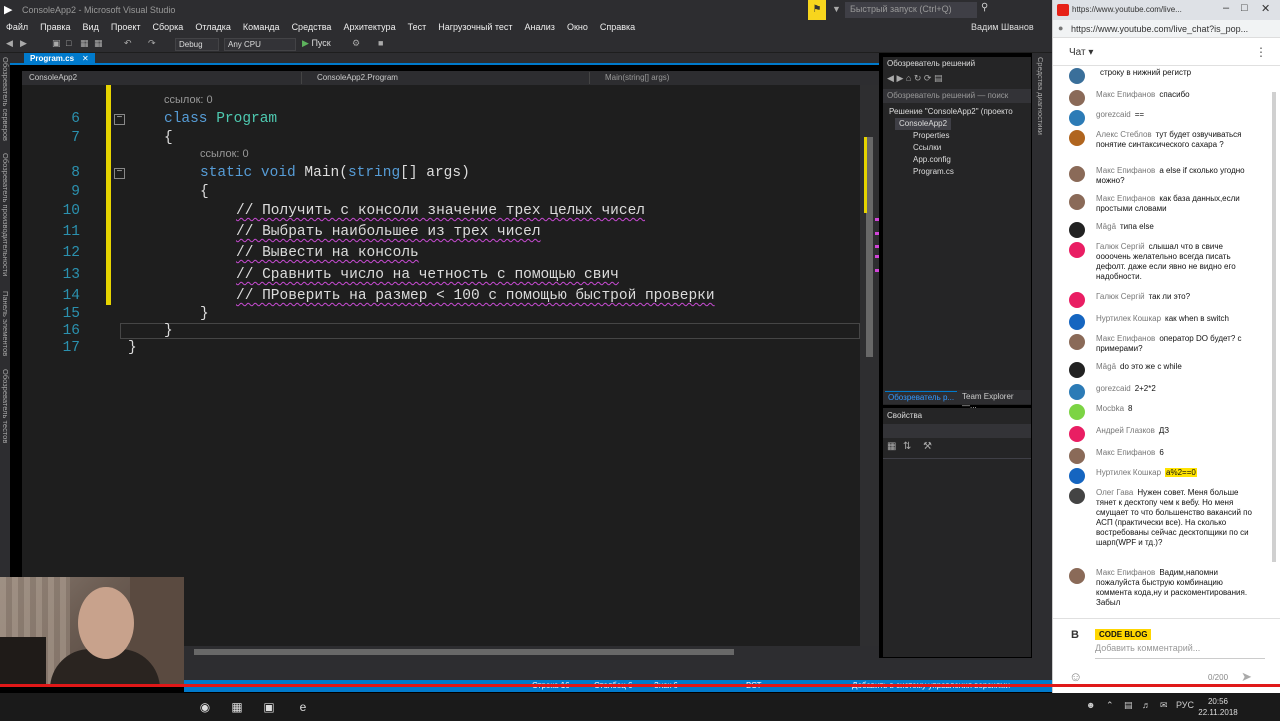 This screenshot has height=721, width=1280. Describe the element at coordinates (1113, 388) in the screenshot. I see `message-author: gorezcaid` at that location.